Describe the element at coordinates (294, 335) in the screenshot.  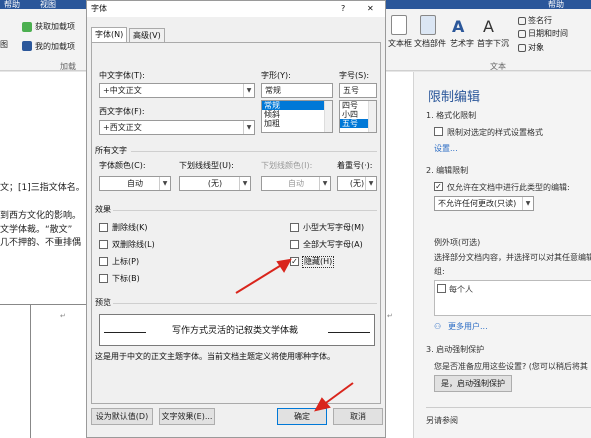
I see `annotation-arrows` at that location.